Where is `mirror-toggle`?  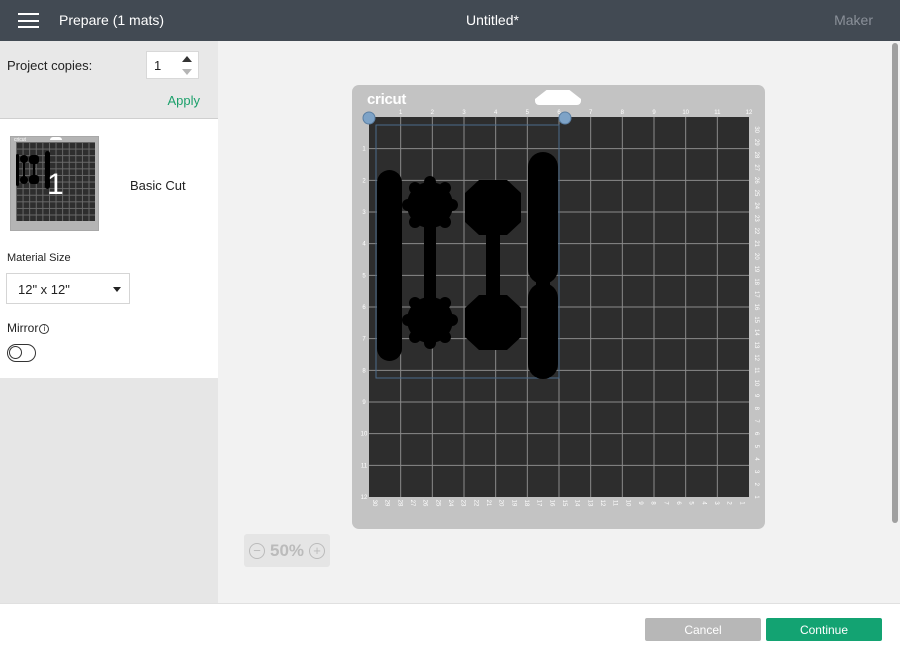 mirror-toggle is located at coordinates (21, 353).